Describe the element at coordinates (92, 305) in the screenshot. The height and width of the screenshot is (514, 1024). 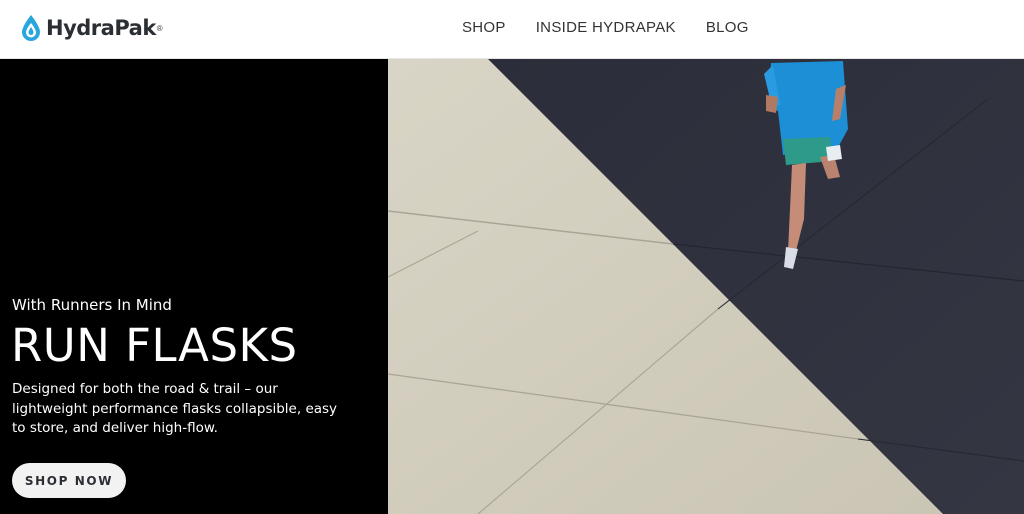
I see `hero-eyebrow: With Runners In Mind` at that location.